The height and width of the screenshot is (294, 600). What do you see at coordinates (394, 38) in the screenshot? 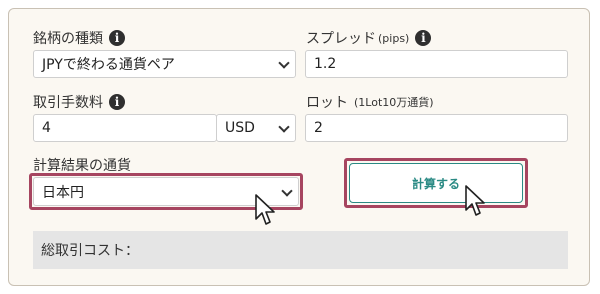
I see `spread-unit: (pips)` at bounding box center [394, 38].